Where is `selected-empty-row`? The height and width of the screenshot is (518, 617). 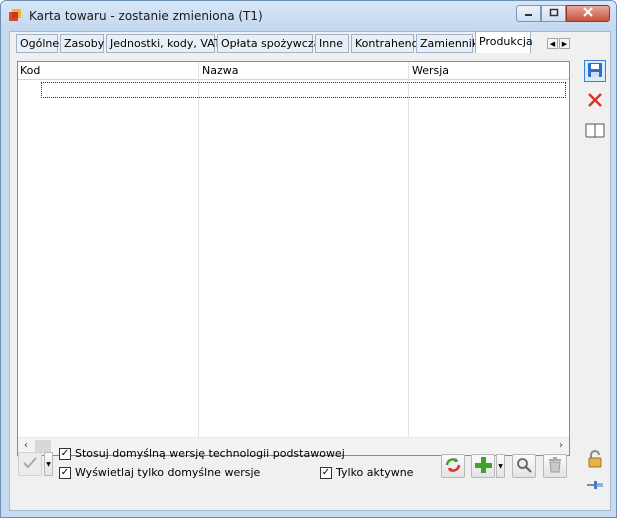
selected-empty-row is located at coordinates (303, 90).